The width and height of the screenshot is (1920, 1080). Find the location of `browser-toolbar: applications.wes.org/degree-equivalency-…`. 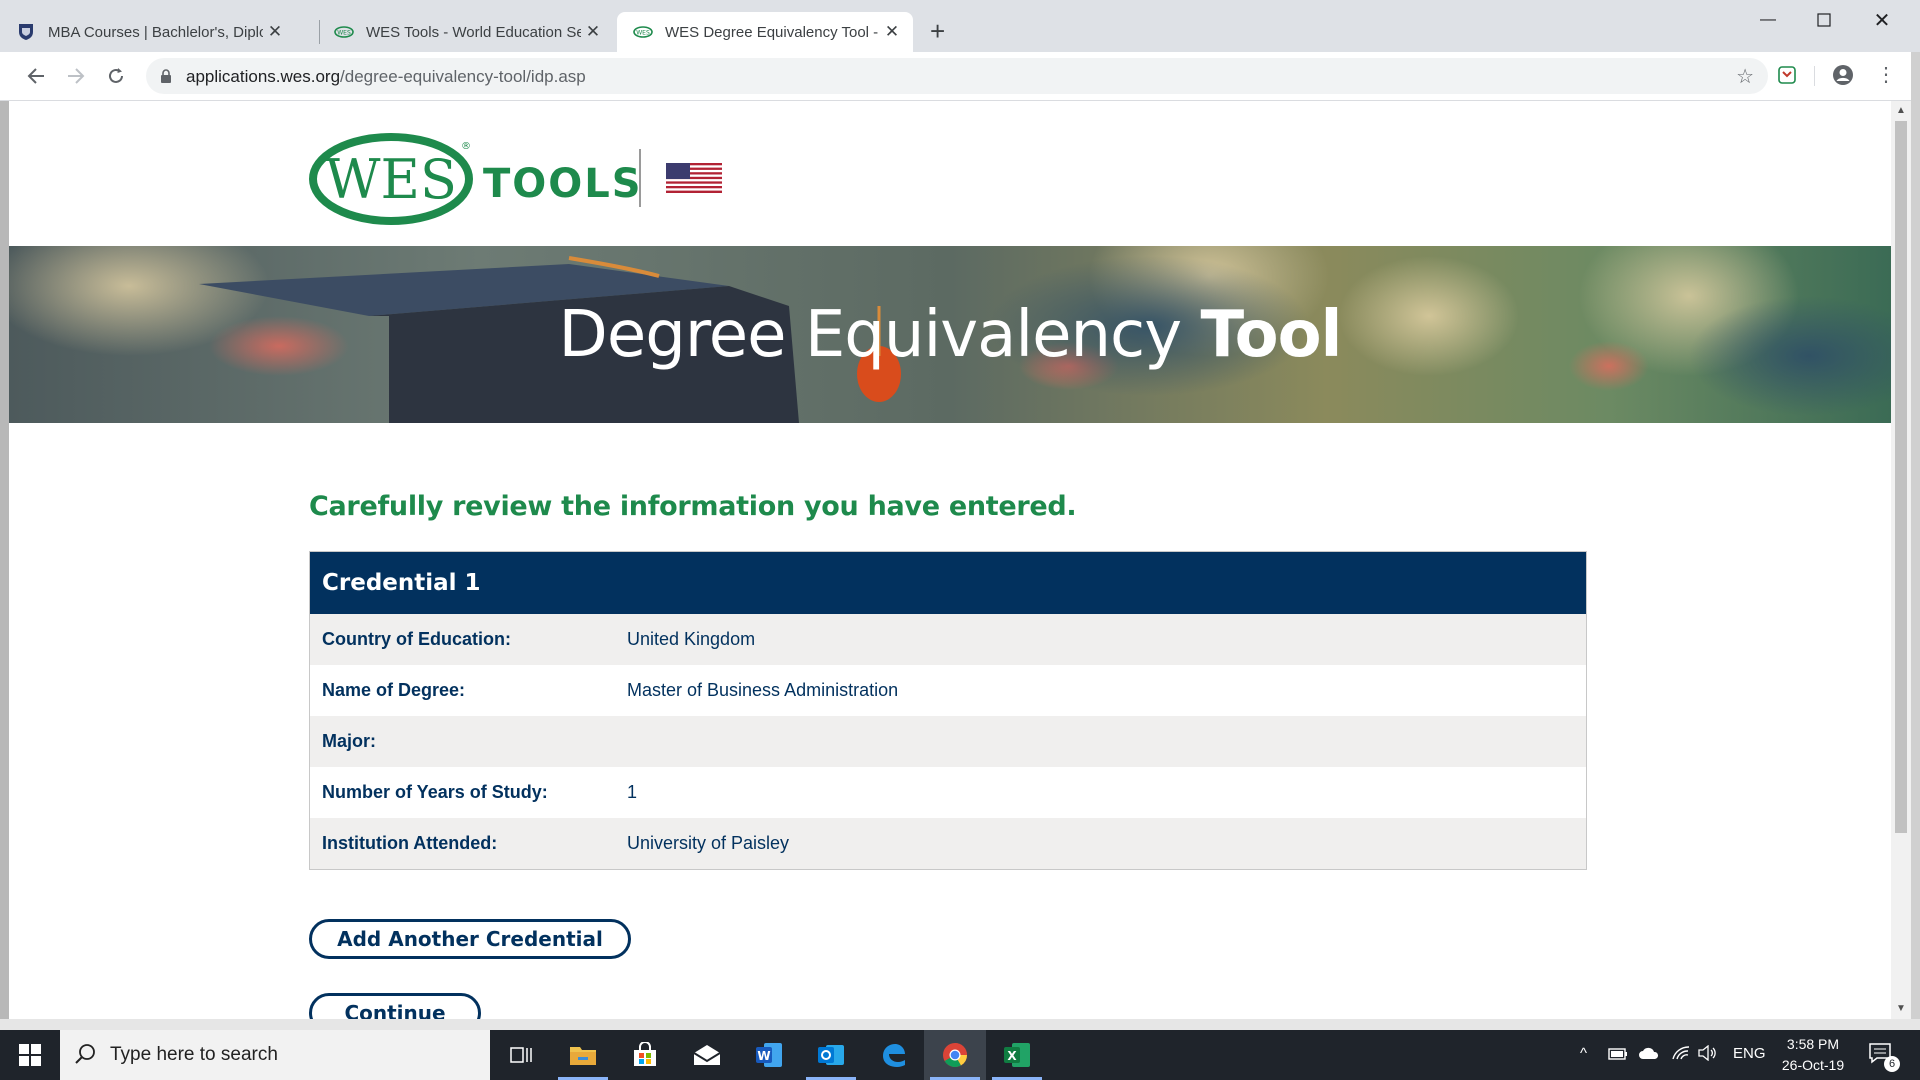

browser-toolbar: applications.wes.org/degree-equivalency-… is located at coordinates (960, 76).